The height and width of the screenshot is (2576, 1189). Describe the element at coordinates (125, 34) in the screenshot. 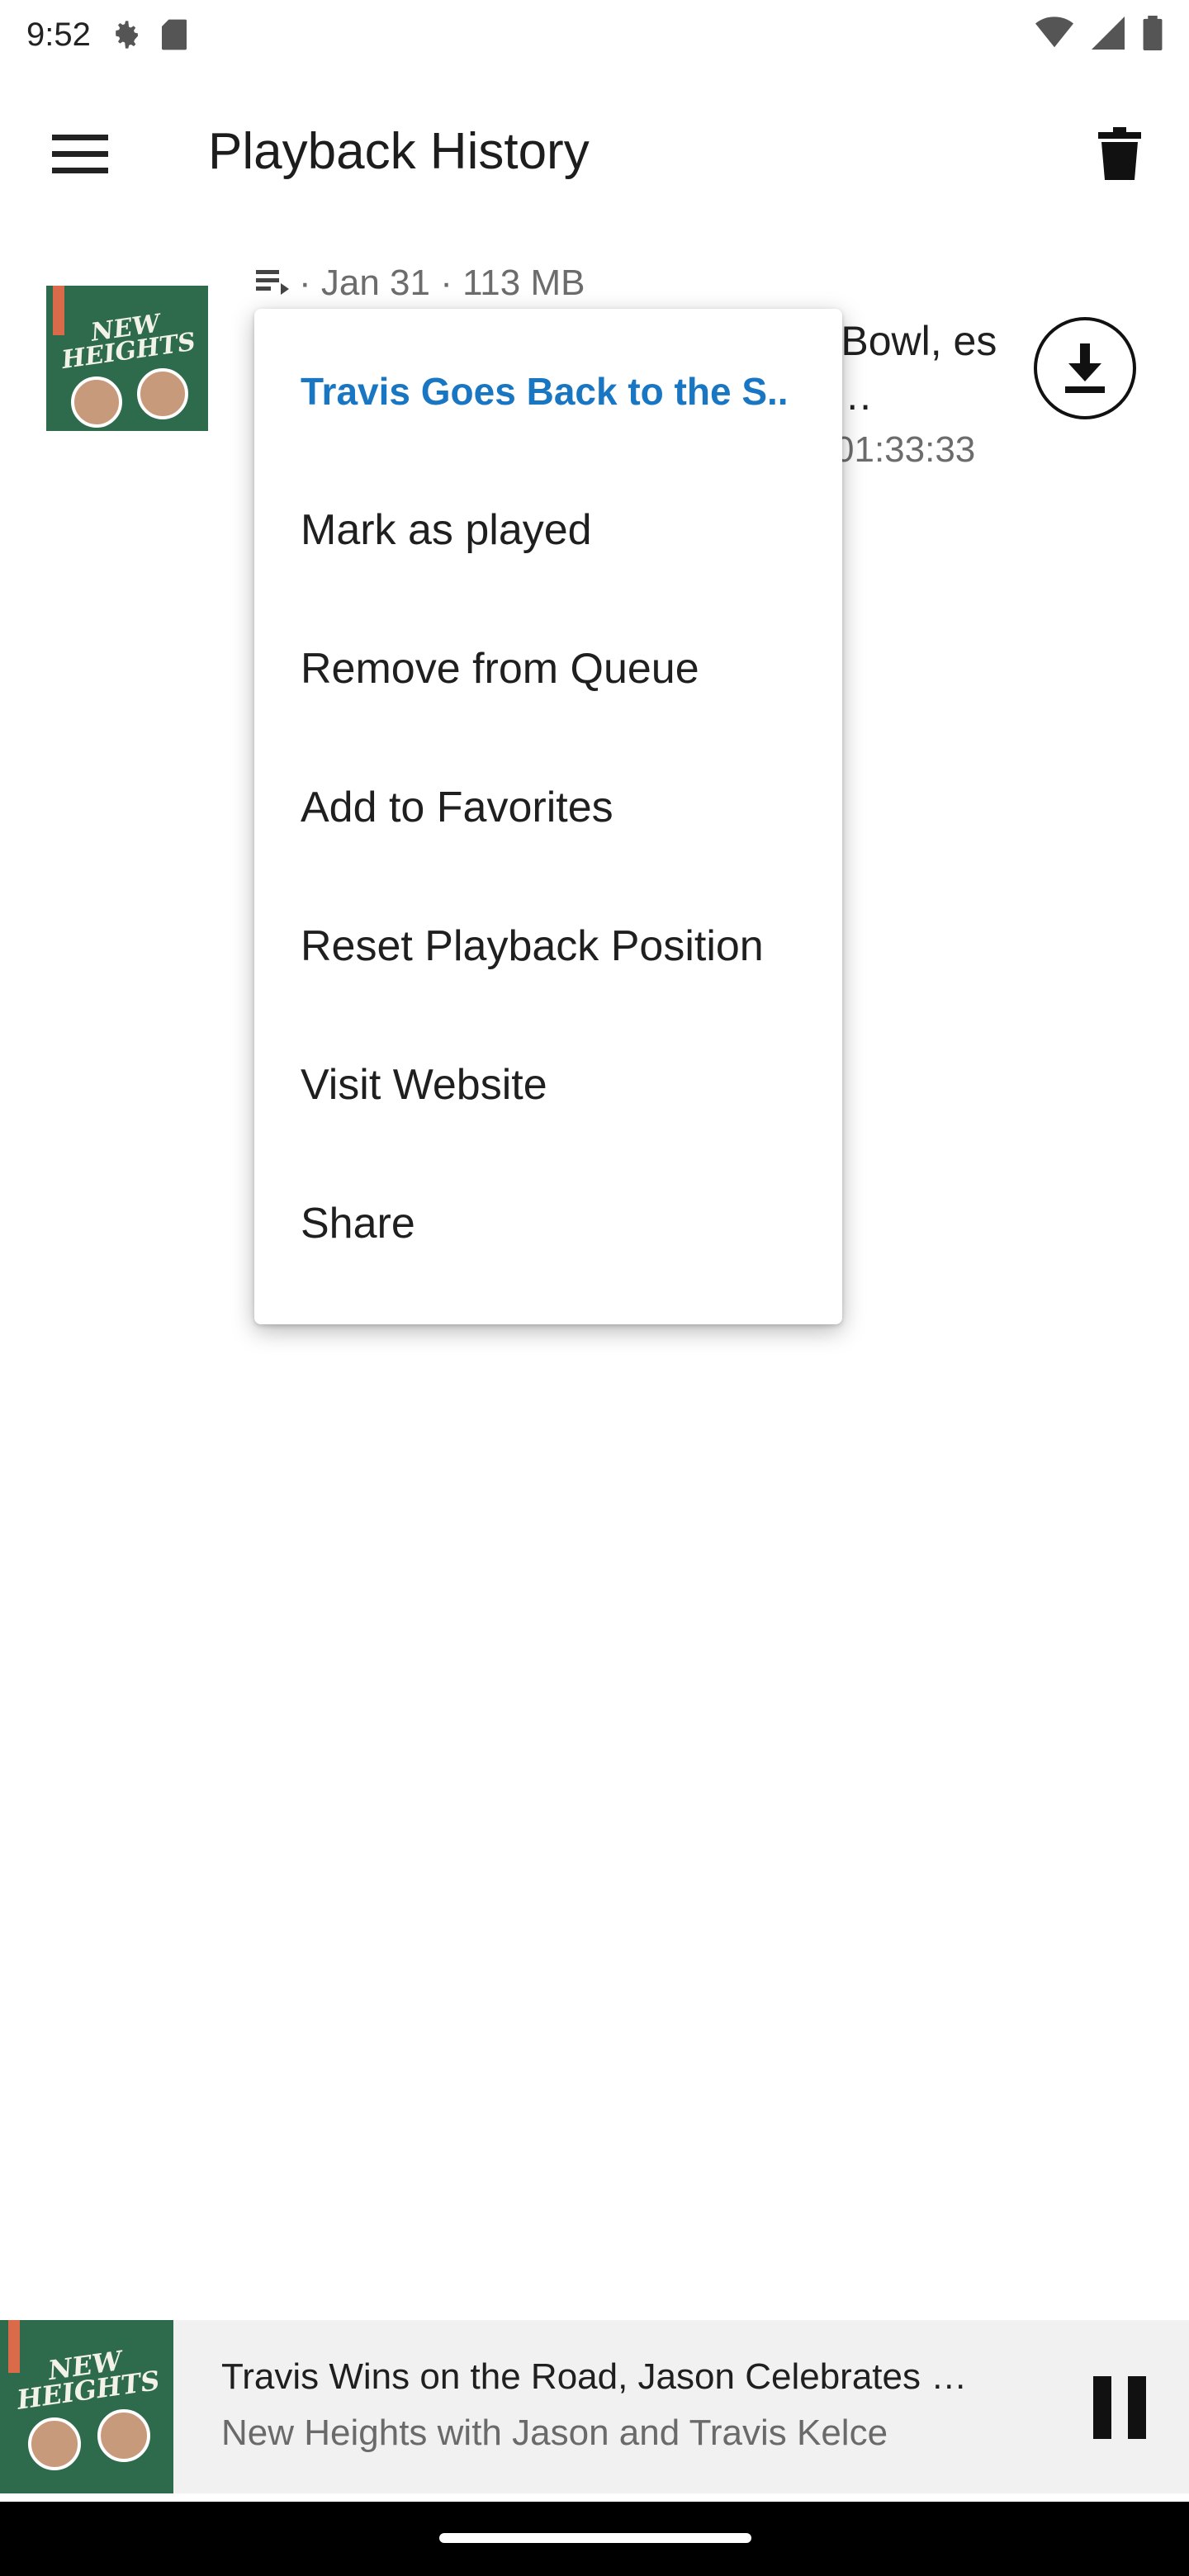

I see `gear-icon` at that location.